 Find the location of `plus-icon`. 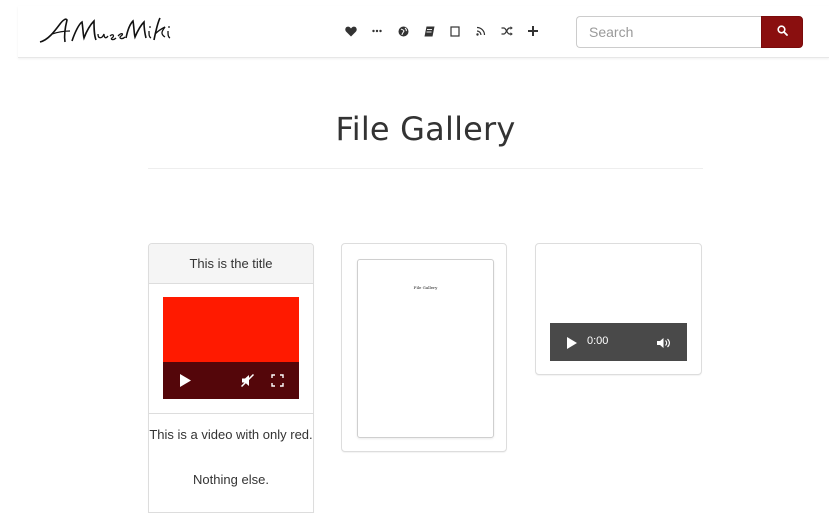

plus-icon is located at coordinates (533, 31).